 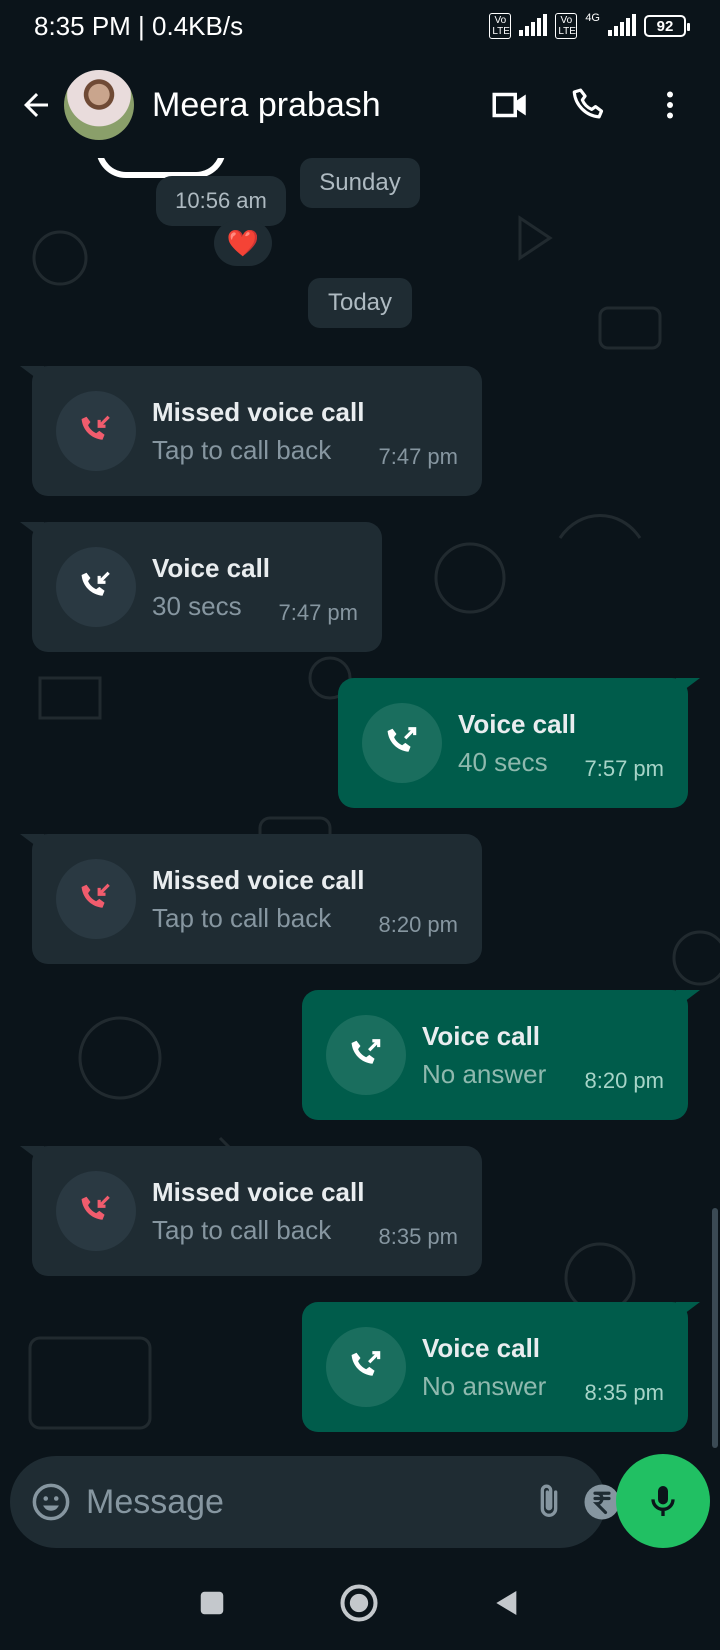 What do you see at coordinates (95, 583) in the screenshot?
I see `incoming-call-icon` at bounding box center [95, 583].